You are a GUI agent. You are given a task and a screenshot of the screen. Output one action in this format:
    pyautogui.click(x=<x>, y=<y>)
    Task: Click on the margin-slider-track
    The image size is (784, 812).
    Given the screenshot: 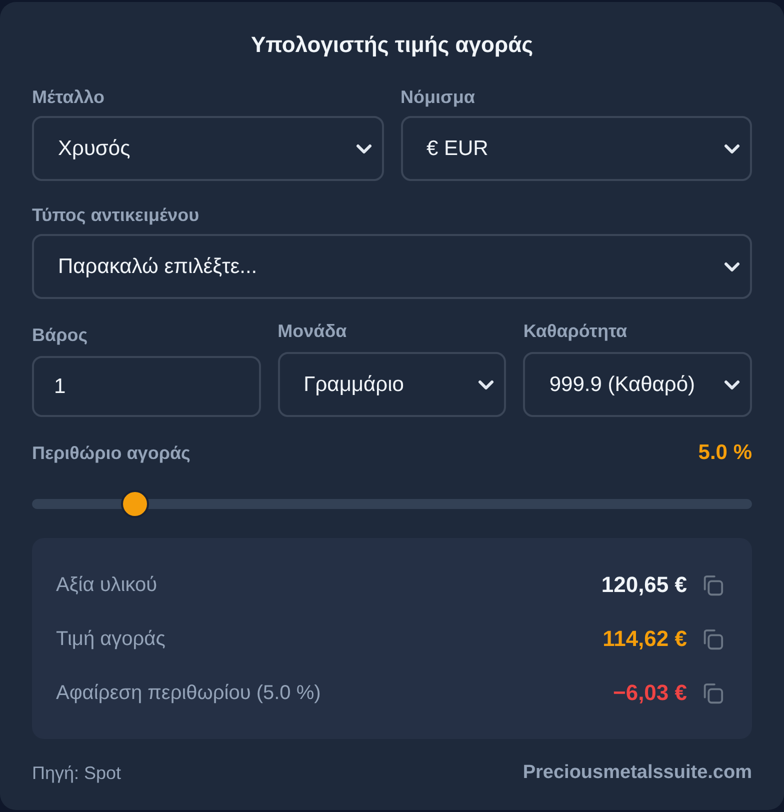 What is the action you would take?
    pyautogui.click(x=392, y=504)
    